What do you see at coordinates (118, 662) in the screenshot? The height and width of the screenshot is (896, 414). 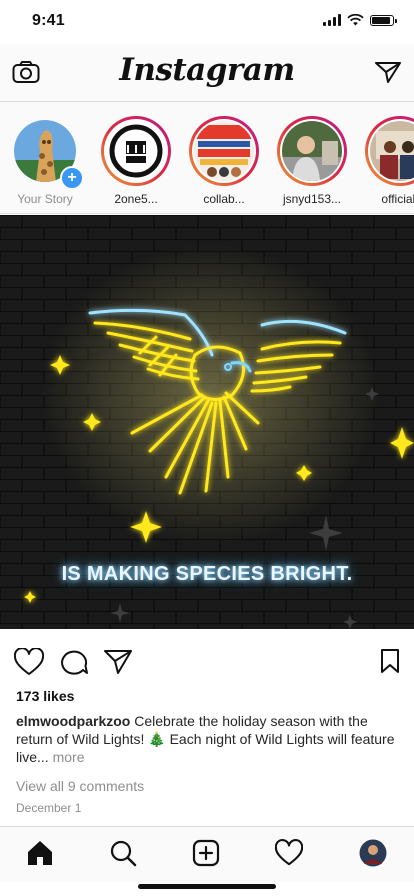 I see `share-icon` at bounding box center [118, 662].